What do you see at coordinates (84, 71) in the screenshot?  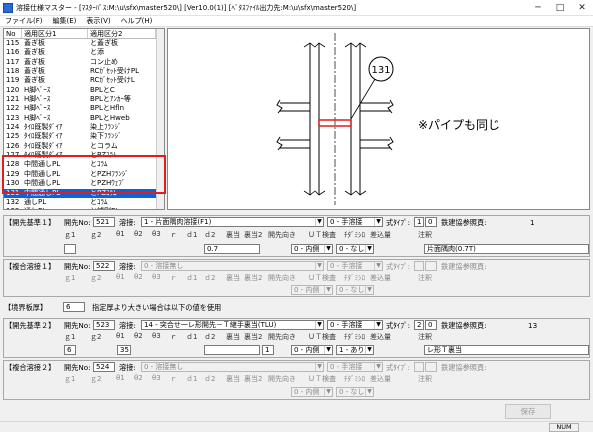 I see `list-item: 118 蓋ぎ板 RCｶﾞｾｯﾄ受けPL` at bounding box center [84, 71].